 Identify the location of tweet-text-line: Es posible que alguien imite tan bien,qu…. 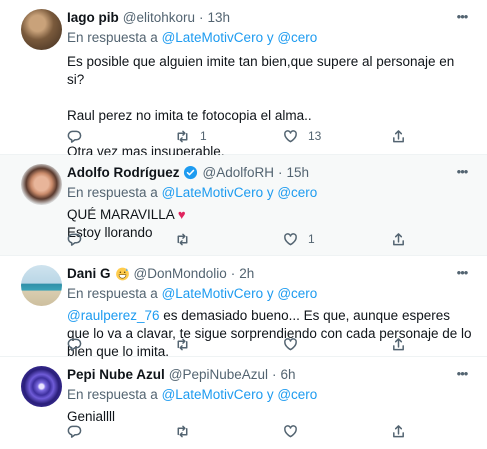
(261, 70).